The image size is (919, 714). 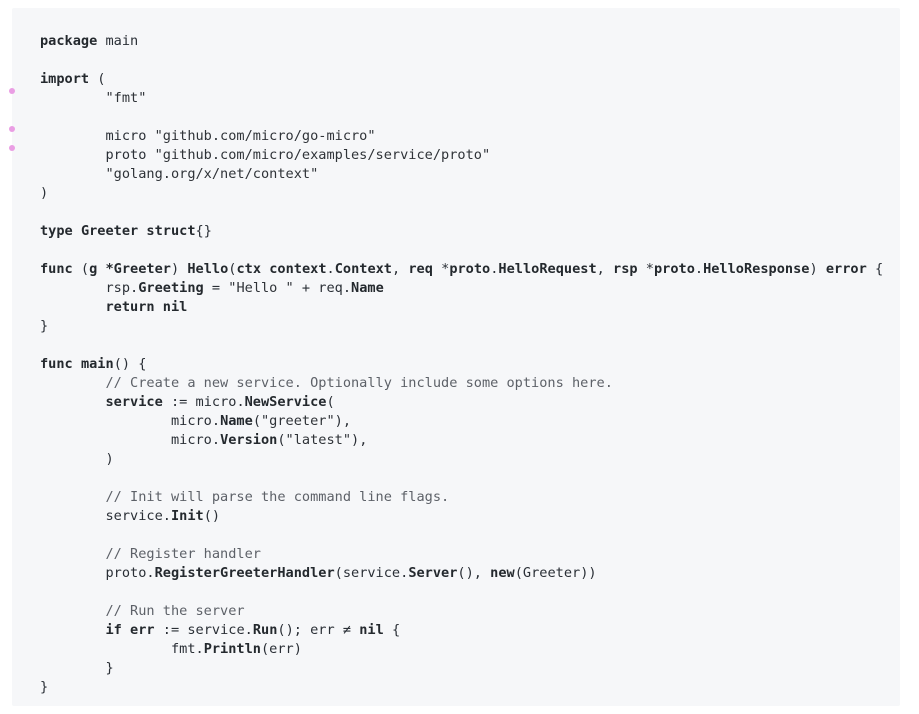 I want to click on code-identifier: Run, so click(x=265, y=630).